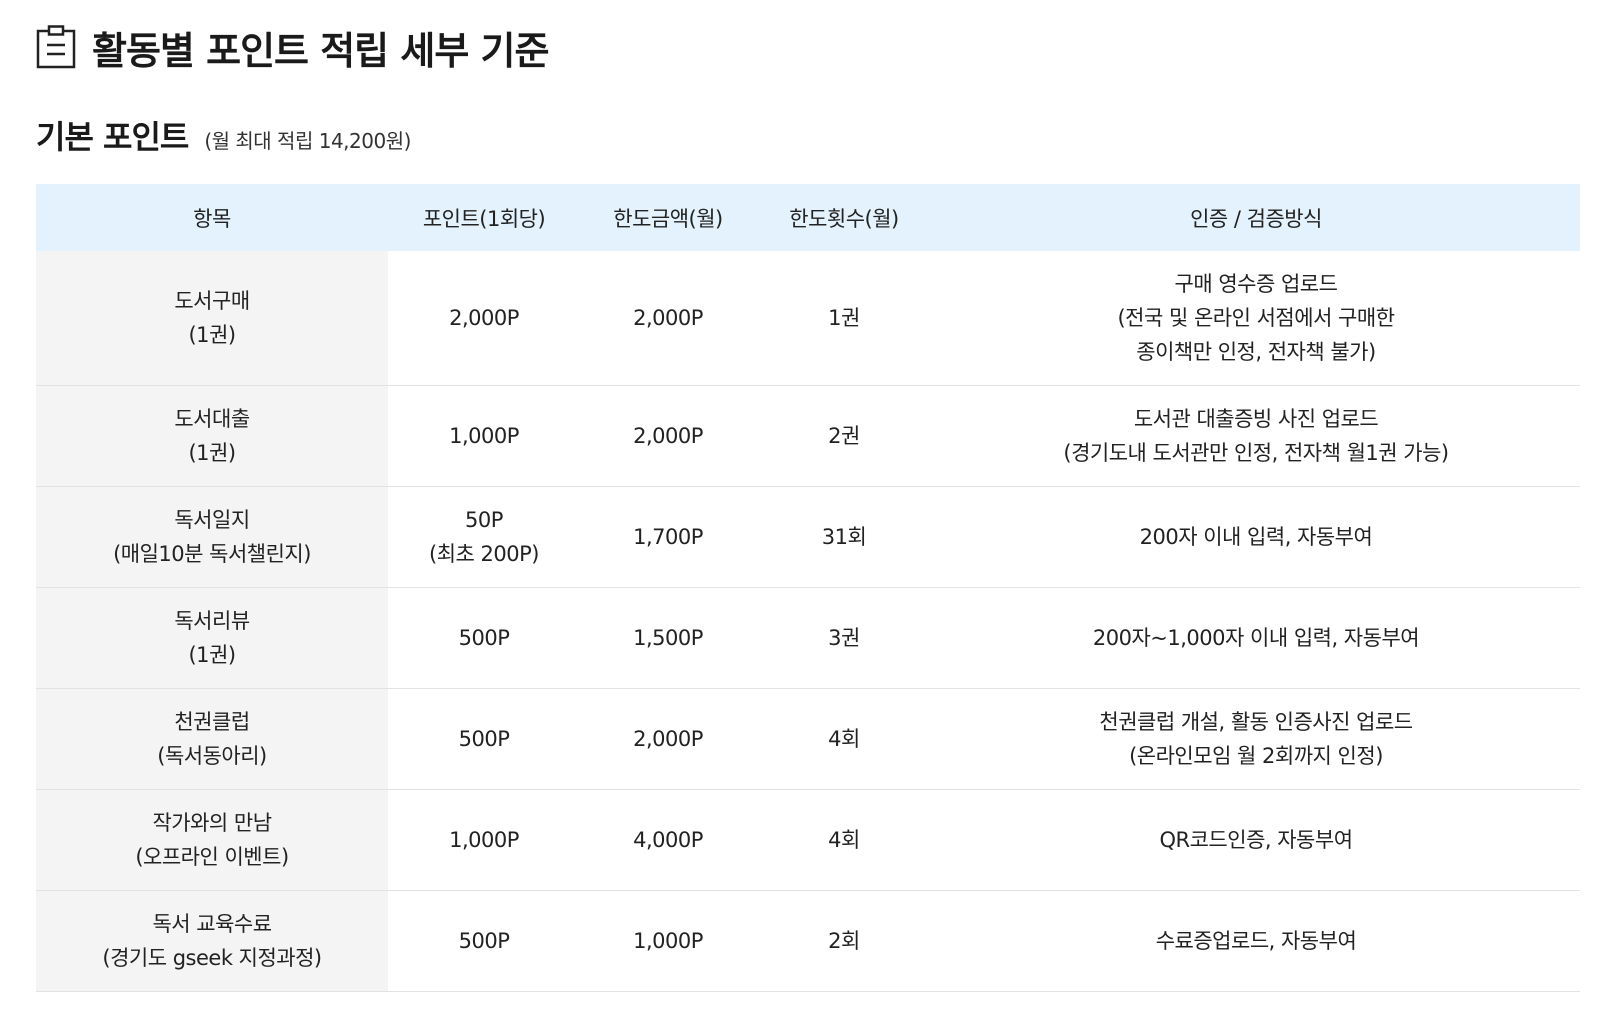 The width and height of the screenshot is (1600, 1015). Describe the element at coordinates (212, 958) in the screenshot. I see `item-detail: (경기도 gseek 지정과정)` at that location.